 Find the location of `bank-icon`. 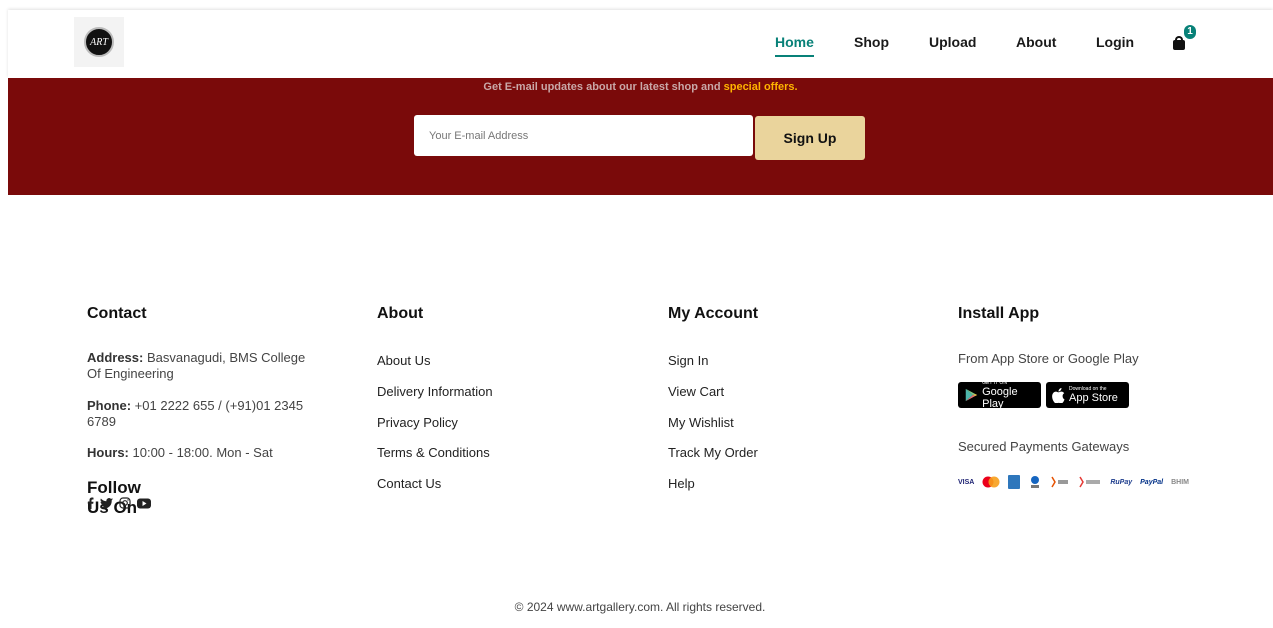

bank-icon is located at coordinates (1035, 482).